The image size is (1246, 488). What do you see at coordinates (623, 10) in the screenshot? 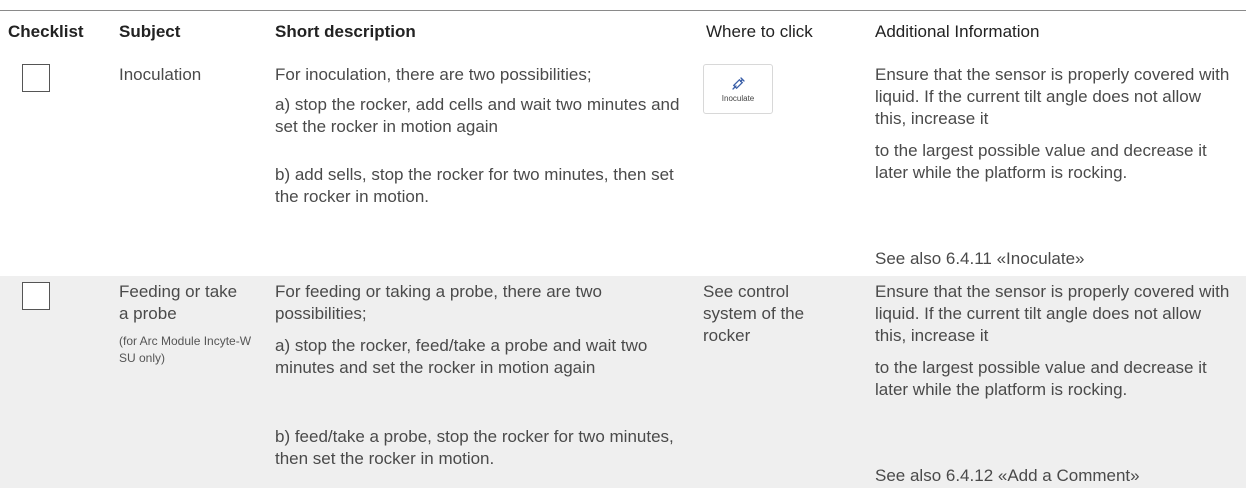
I see `table-top-rule` at bounding box center [623, 10].